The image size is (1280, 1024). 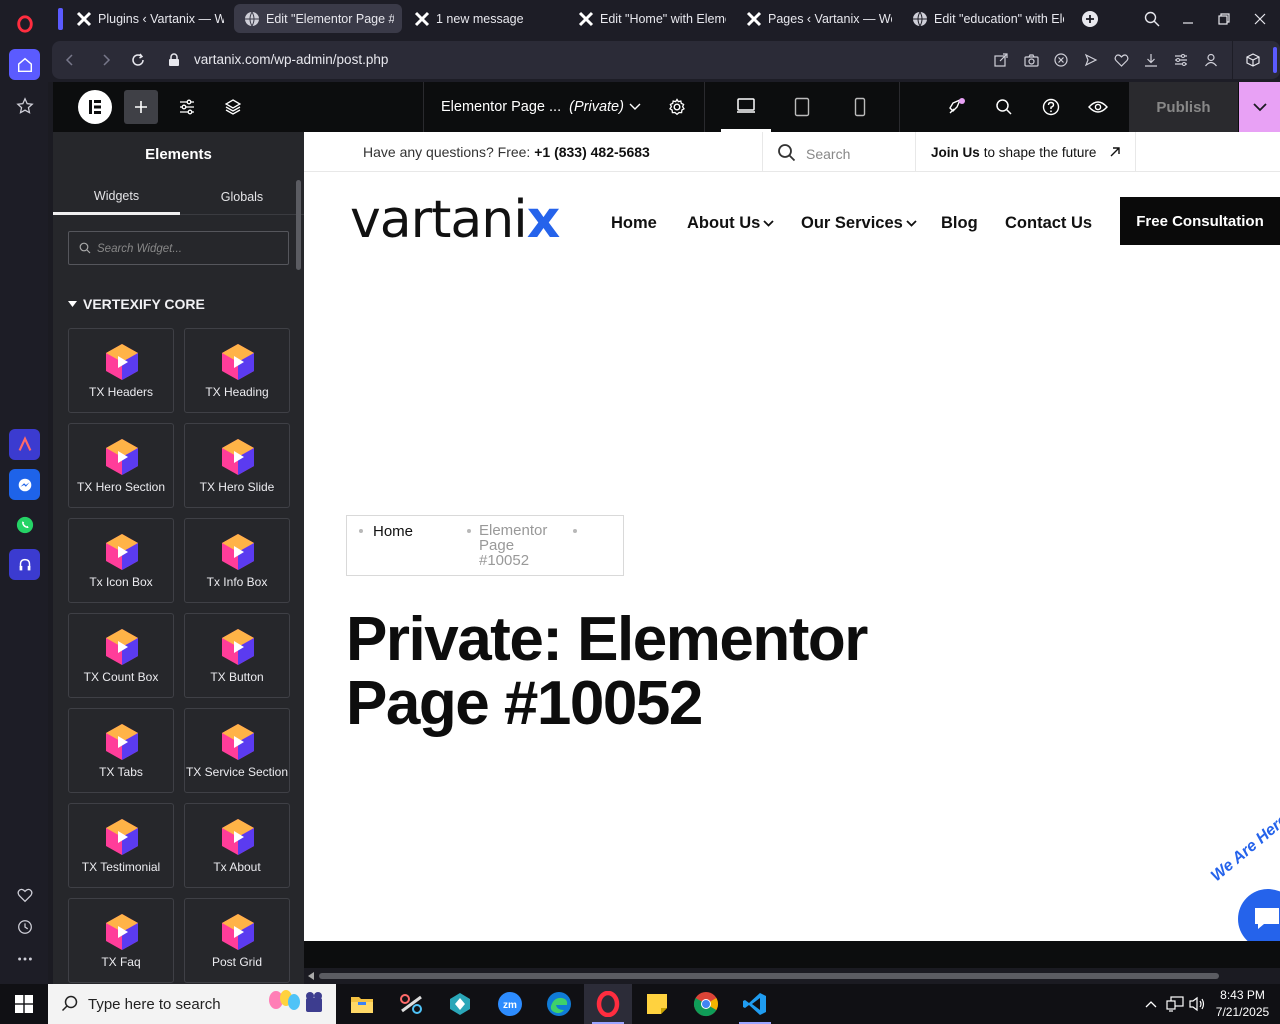 What do you see at coordinates (608, 1004) in the screenshot?
I see `opera-taskbar-icon` at bounding box center [608, 1004].